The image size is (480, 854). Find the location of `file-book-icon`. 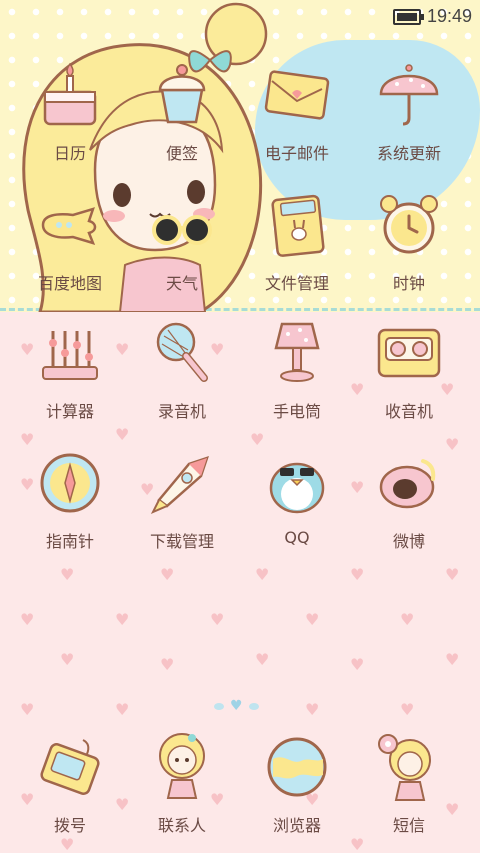

file-book-icon is located at coordinates (297, 225).